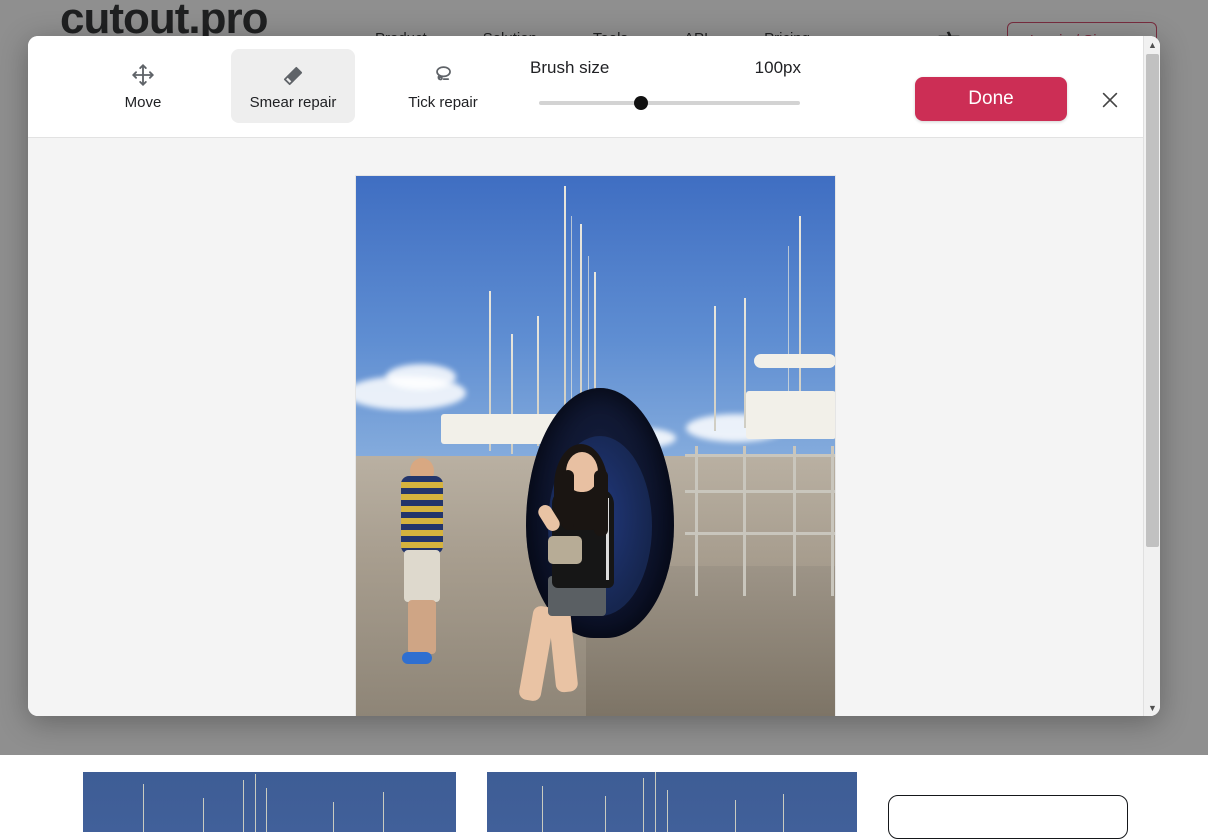 The image size is (1208, 839). What do you see at coordinates (422, 515) in the screenshot?
I see `man-torso` at bounding box center [422, 515].